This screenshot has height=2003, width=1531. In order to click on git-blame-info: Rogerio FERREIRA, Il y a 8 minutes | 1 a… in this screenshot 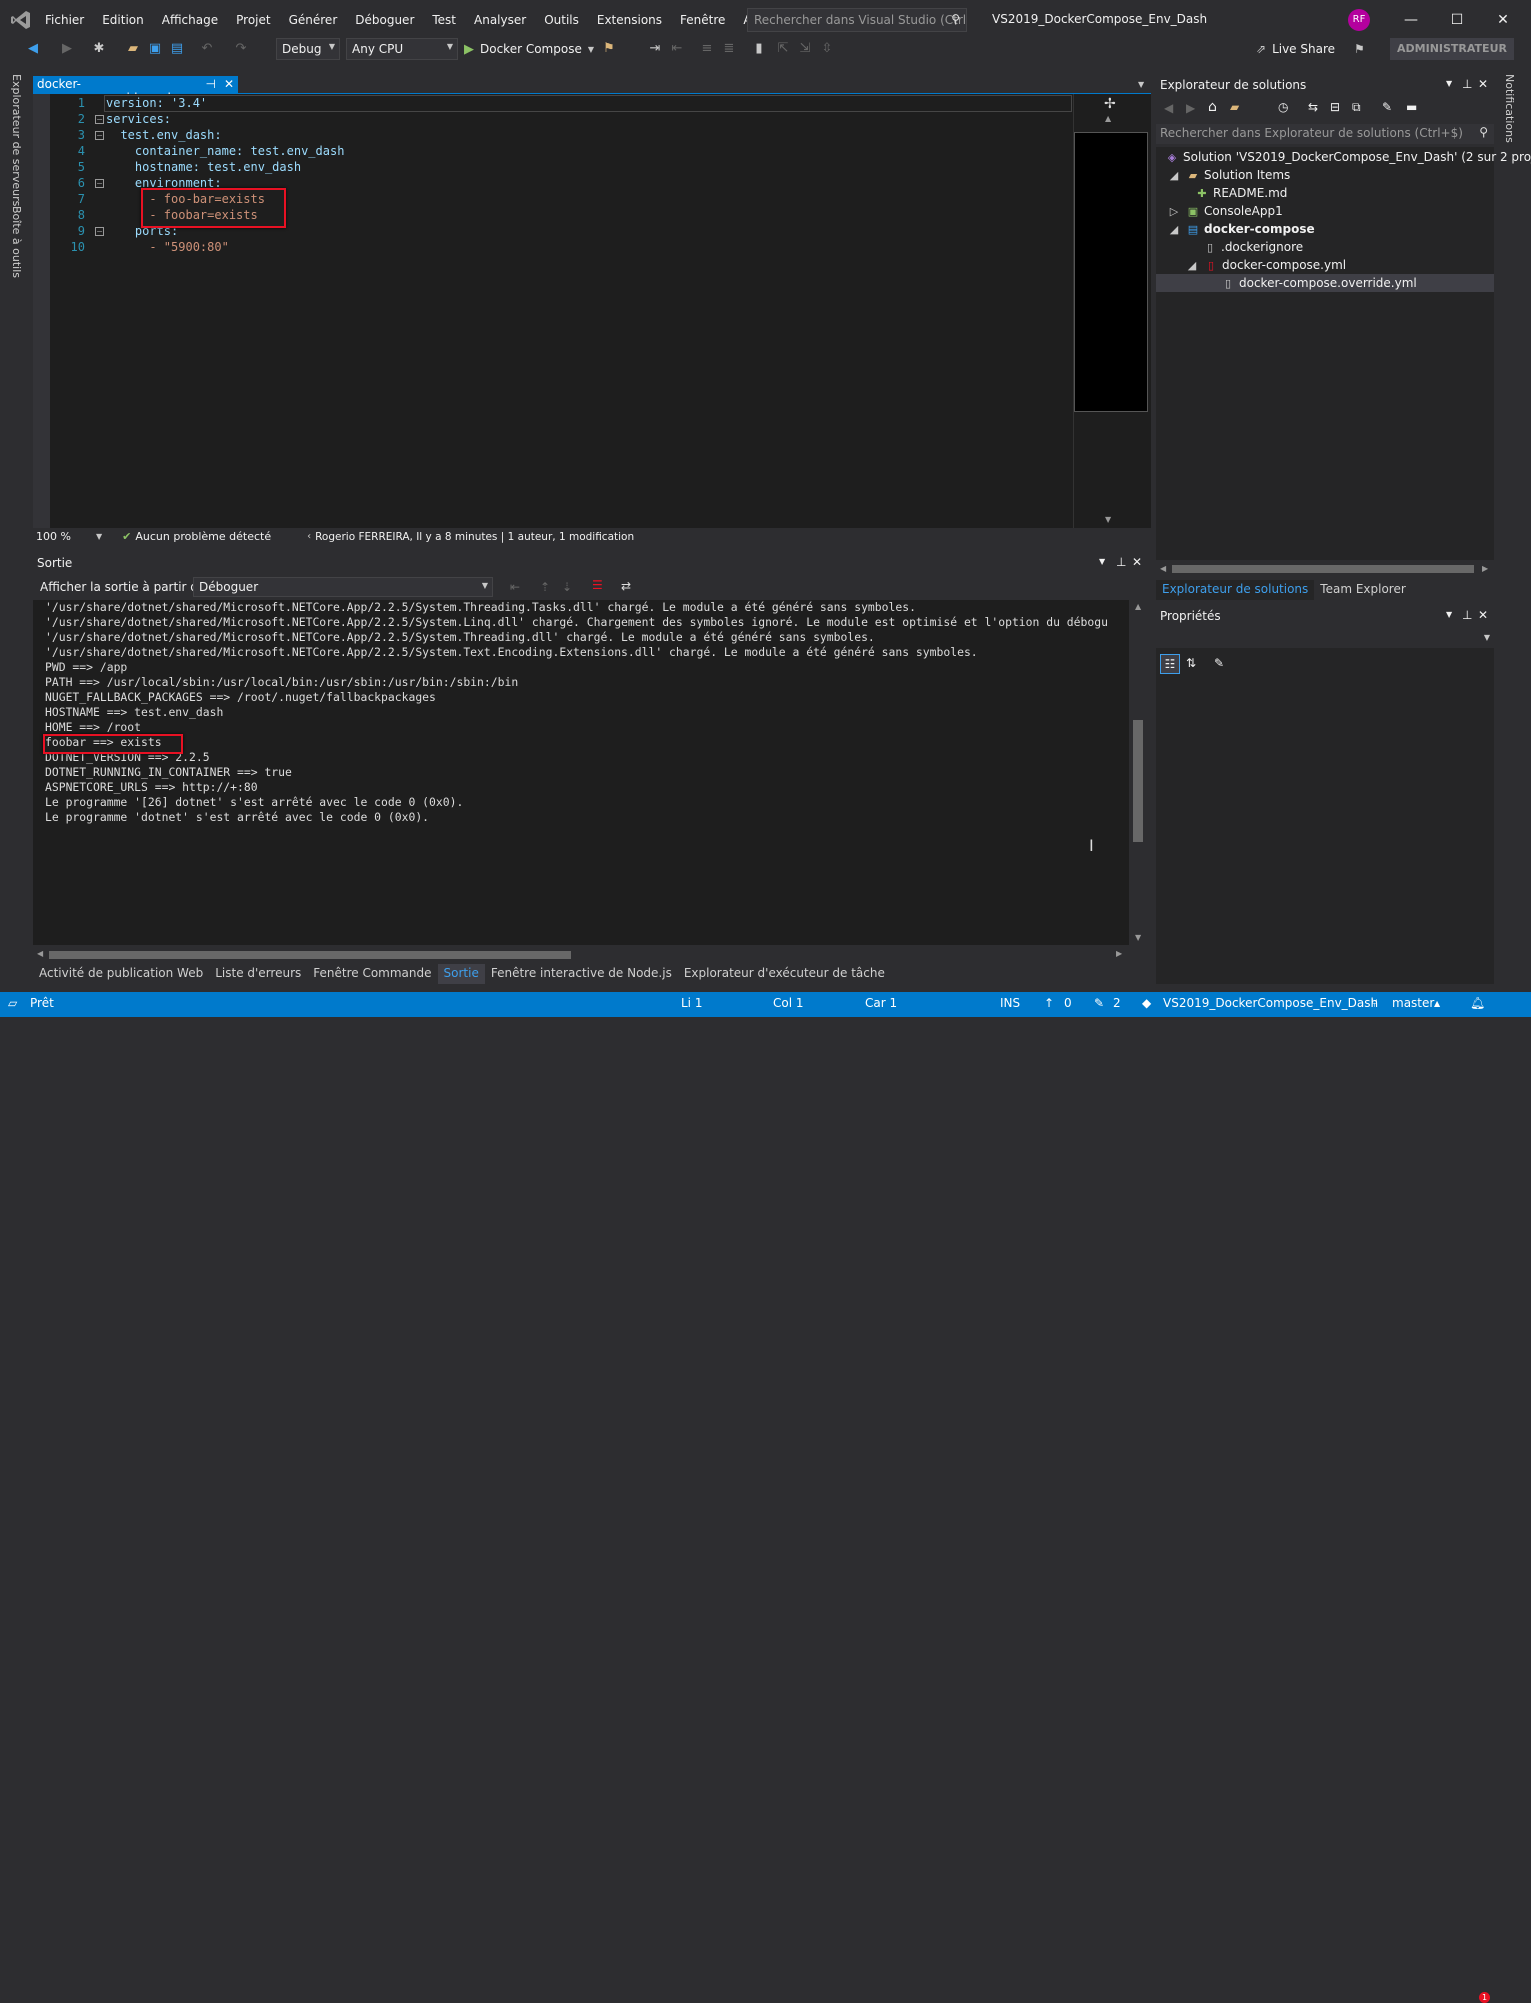, I will do `click(474, 537)`.